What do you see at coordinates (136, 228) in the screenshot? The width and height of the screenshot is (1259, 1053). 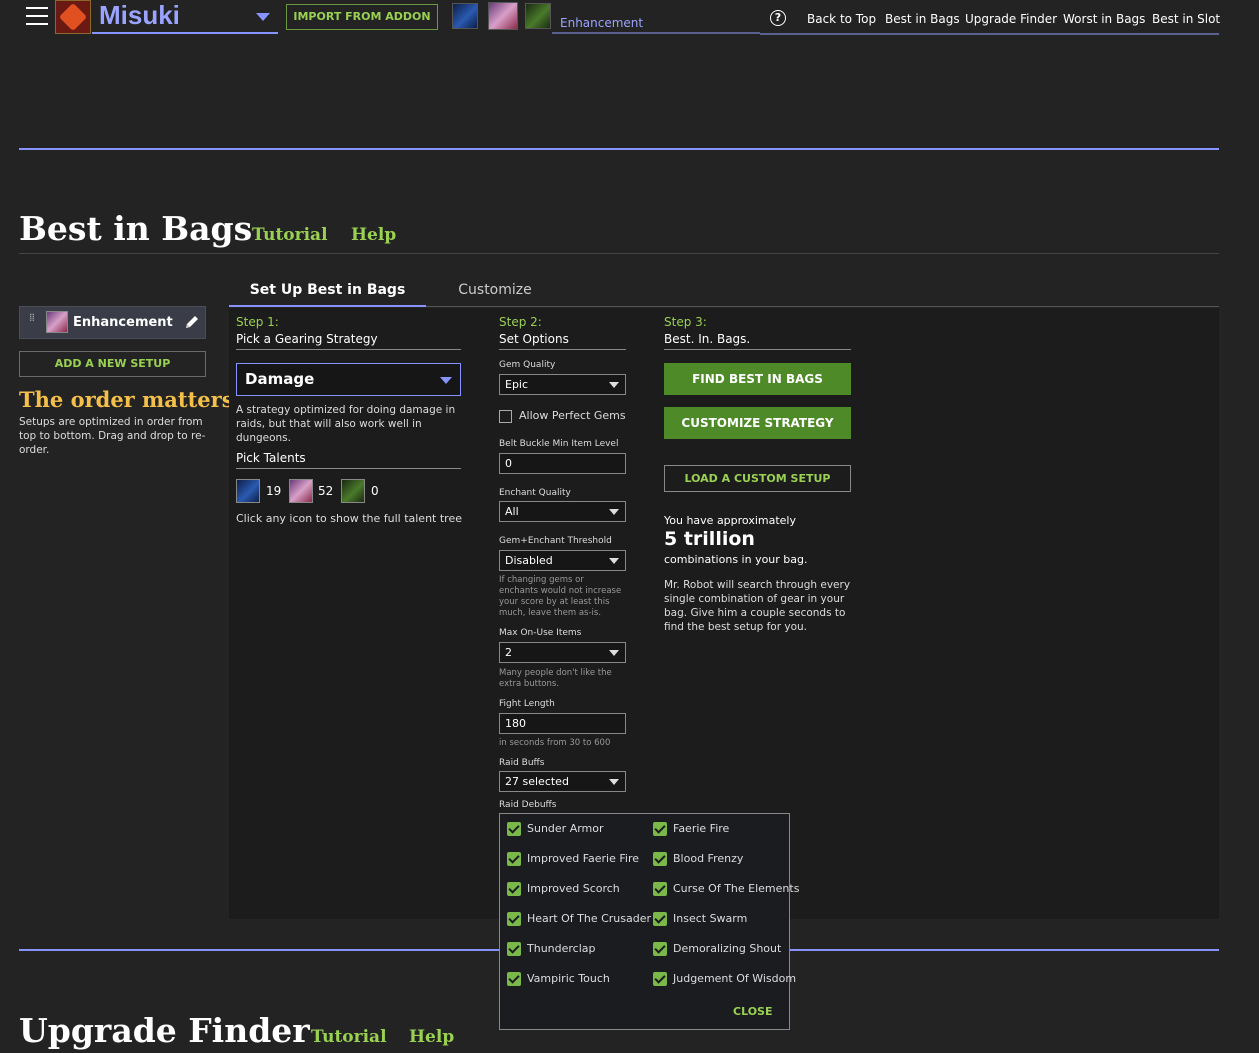 I see `best-in-bags-title: Best in Bags` at bounding box center [136, 228].